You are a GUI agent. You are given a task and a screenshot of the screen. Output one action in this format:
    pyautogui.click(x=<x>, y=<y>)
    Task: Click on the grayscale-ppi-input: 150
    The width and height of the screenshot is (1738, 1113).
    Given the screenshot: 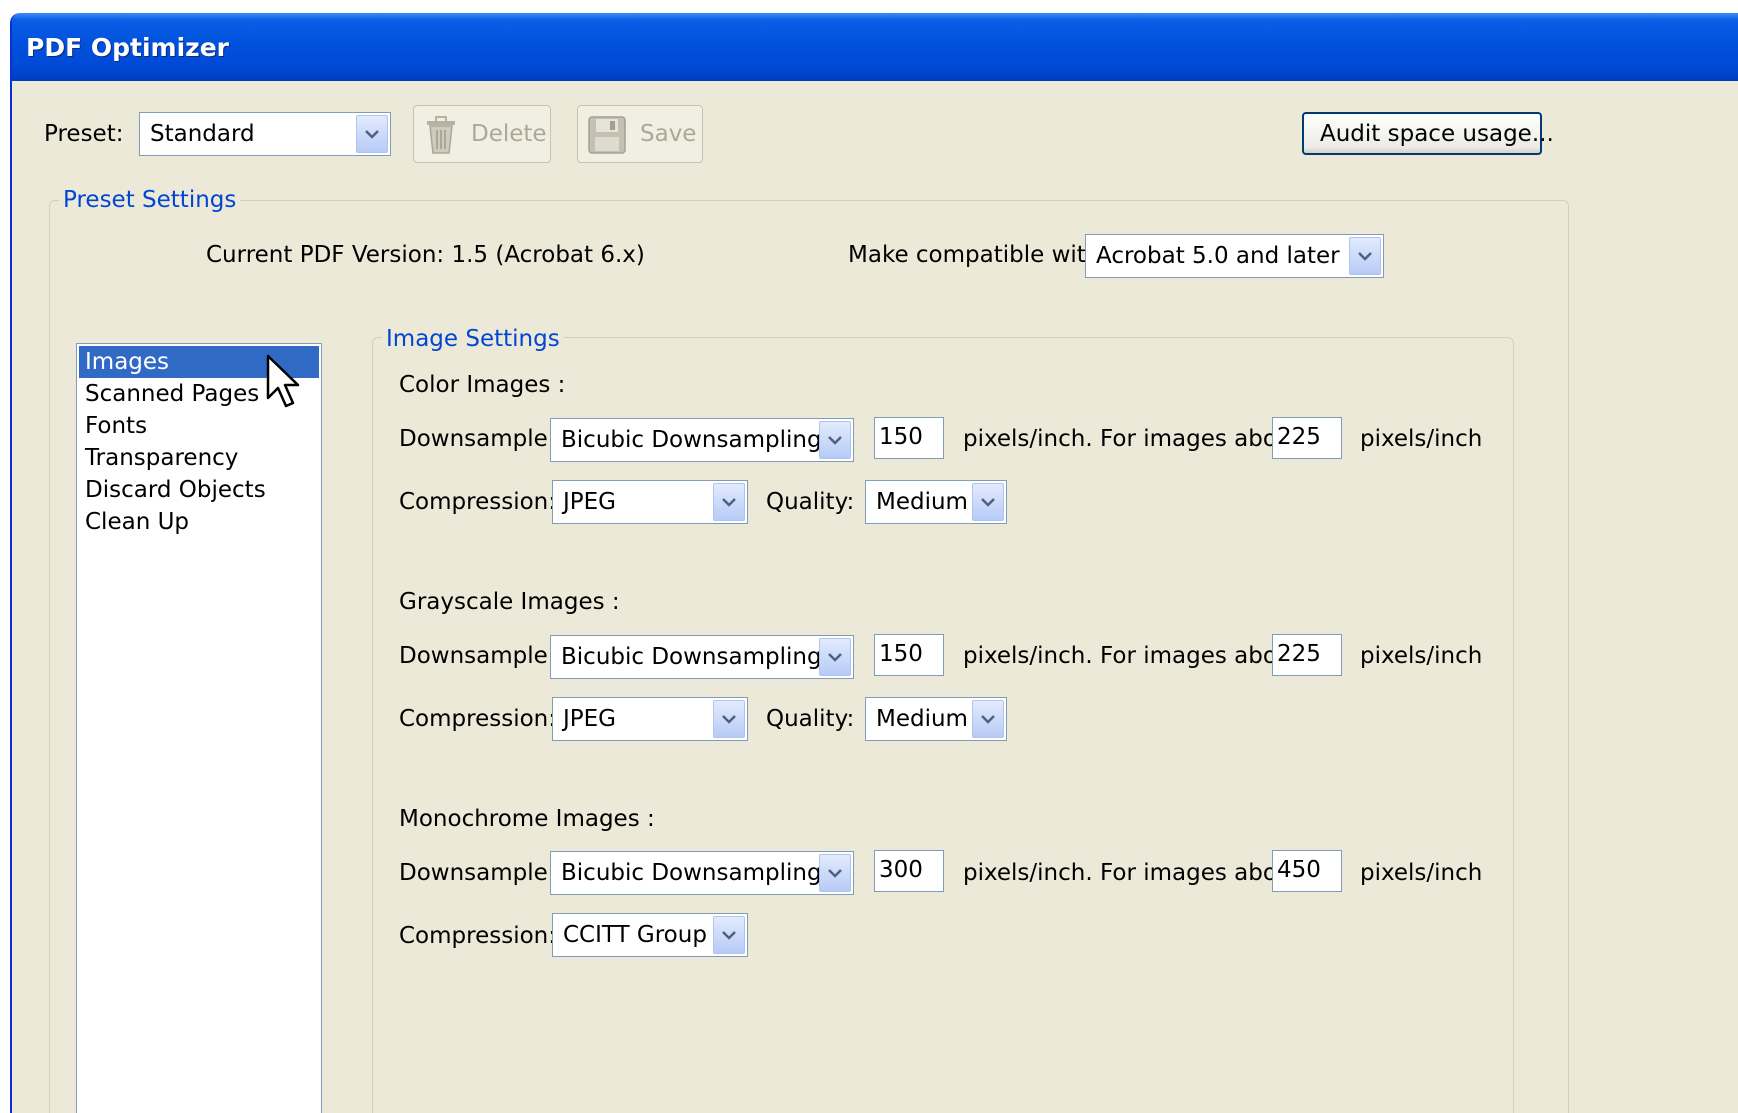 What is the action you would take?
    pyautogui.click(x=909, y=655)
    